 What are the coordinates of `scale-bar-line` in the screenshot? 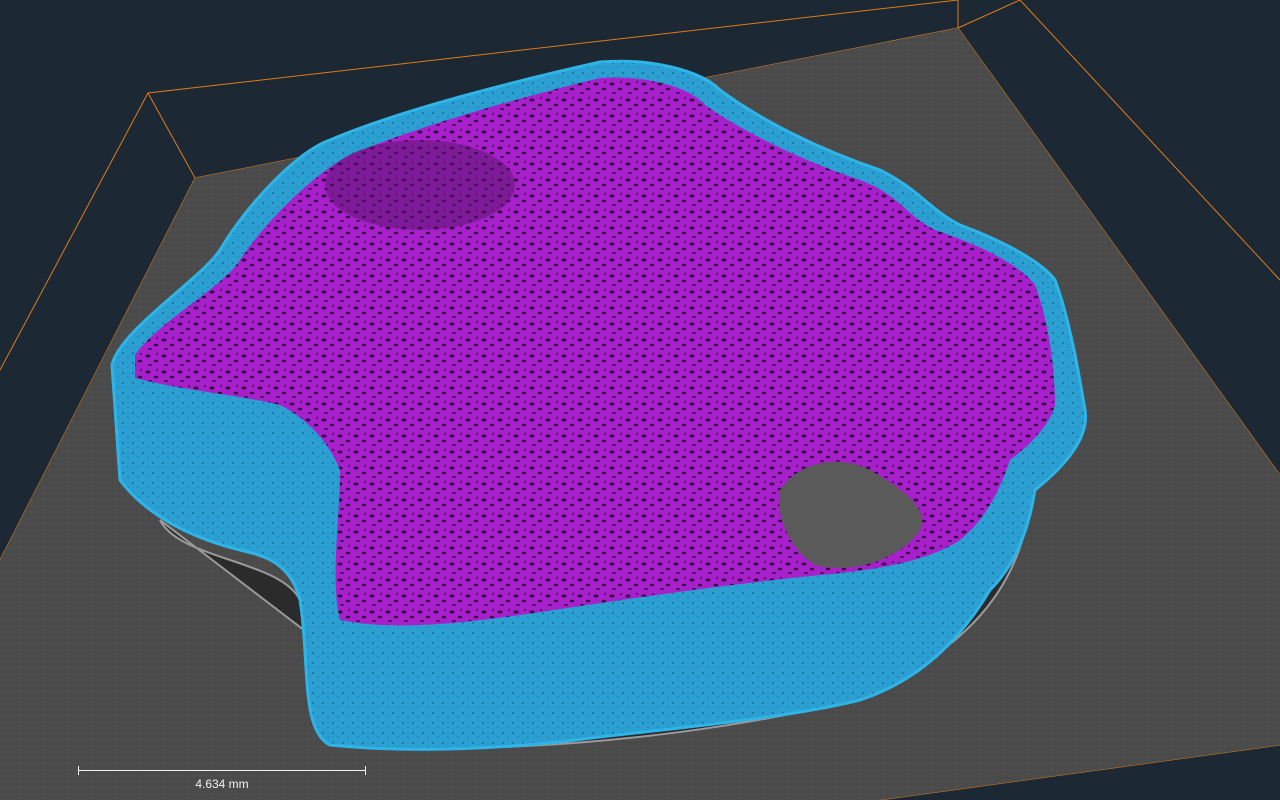 It's located at (222, 770).